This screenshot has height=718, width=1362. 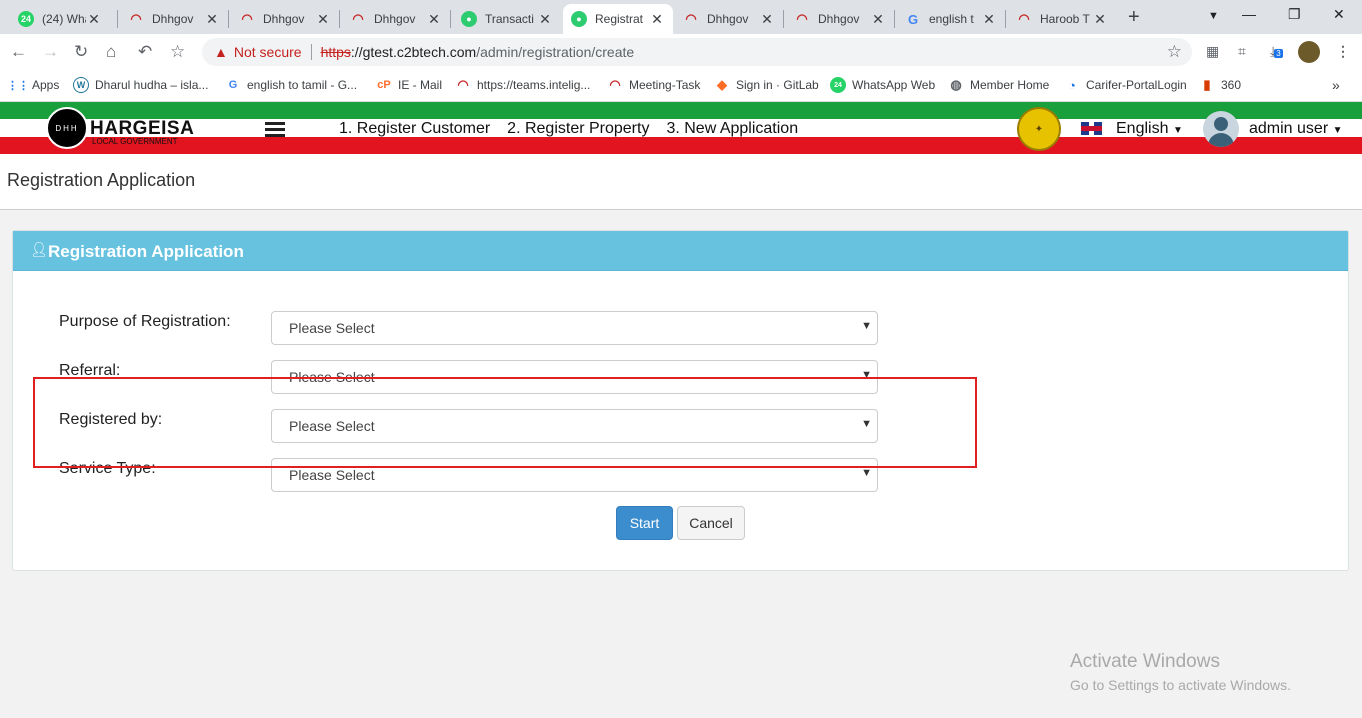 I want to click on bookmark-label: 360, so click(x=1231, y=85).